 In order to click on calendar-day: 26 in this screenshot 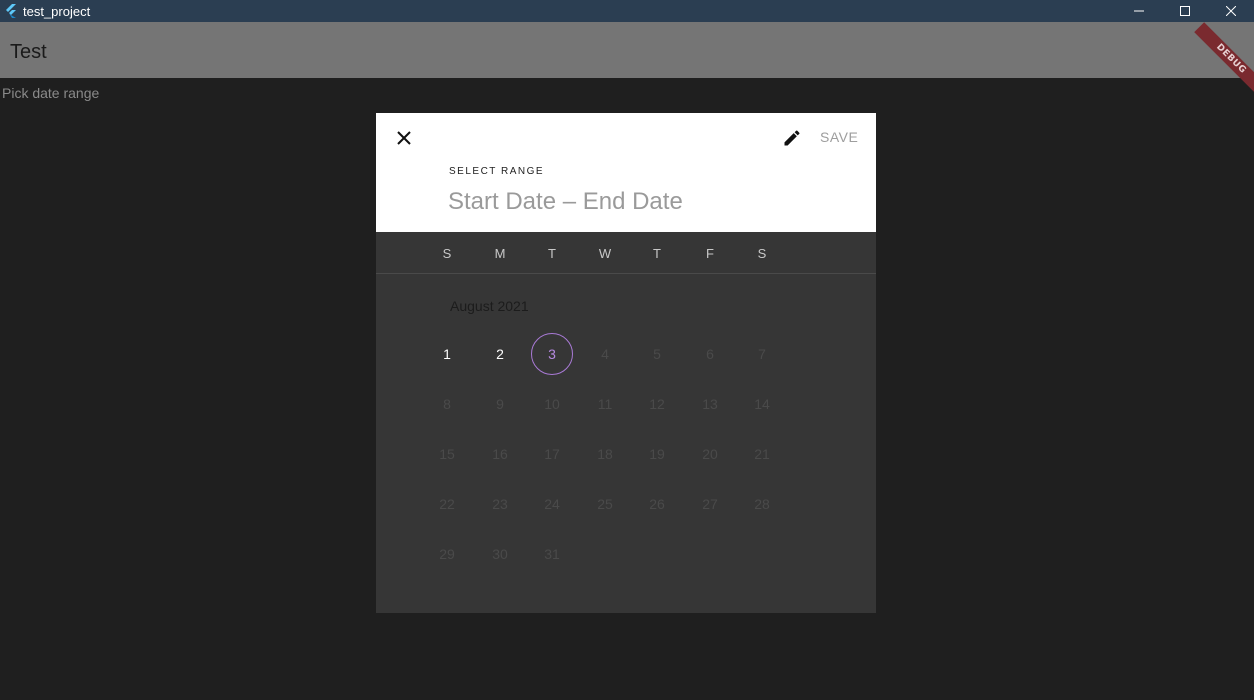, I will do `click(657, 504)`.